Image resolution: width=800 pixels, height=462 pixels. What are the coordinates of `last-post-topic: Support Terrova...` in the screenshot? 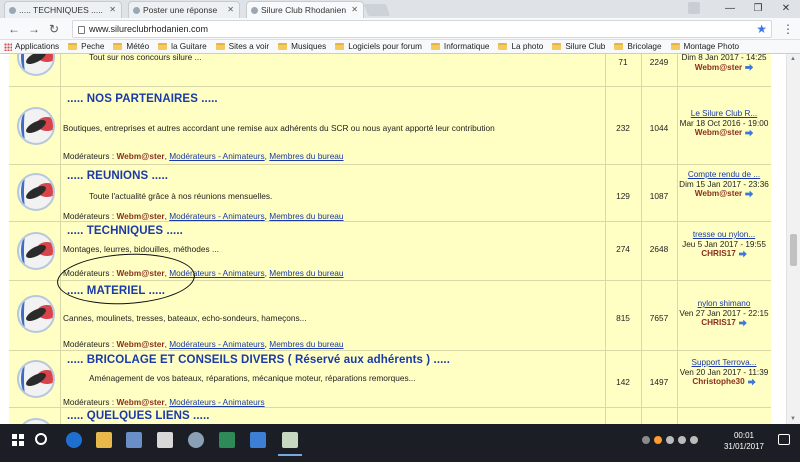 It's located at (724, 363).